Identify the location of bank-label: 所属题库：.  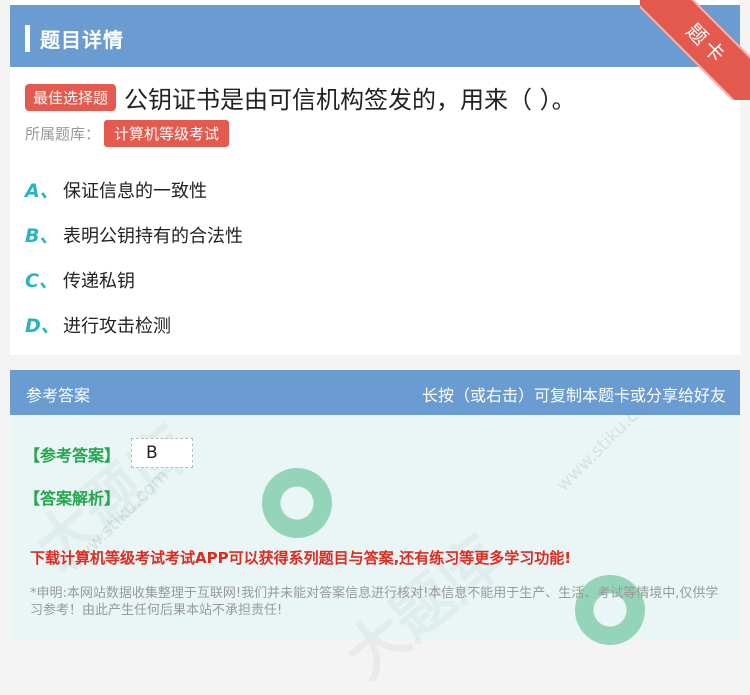
(63, 134).